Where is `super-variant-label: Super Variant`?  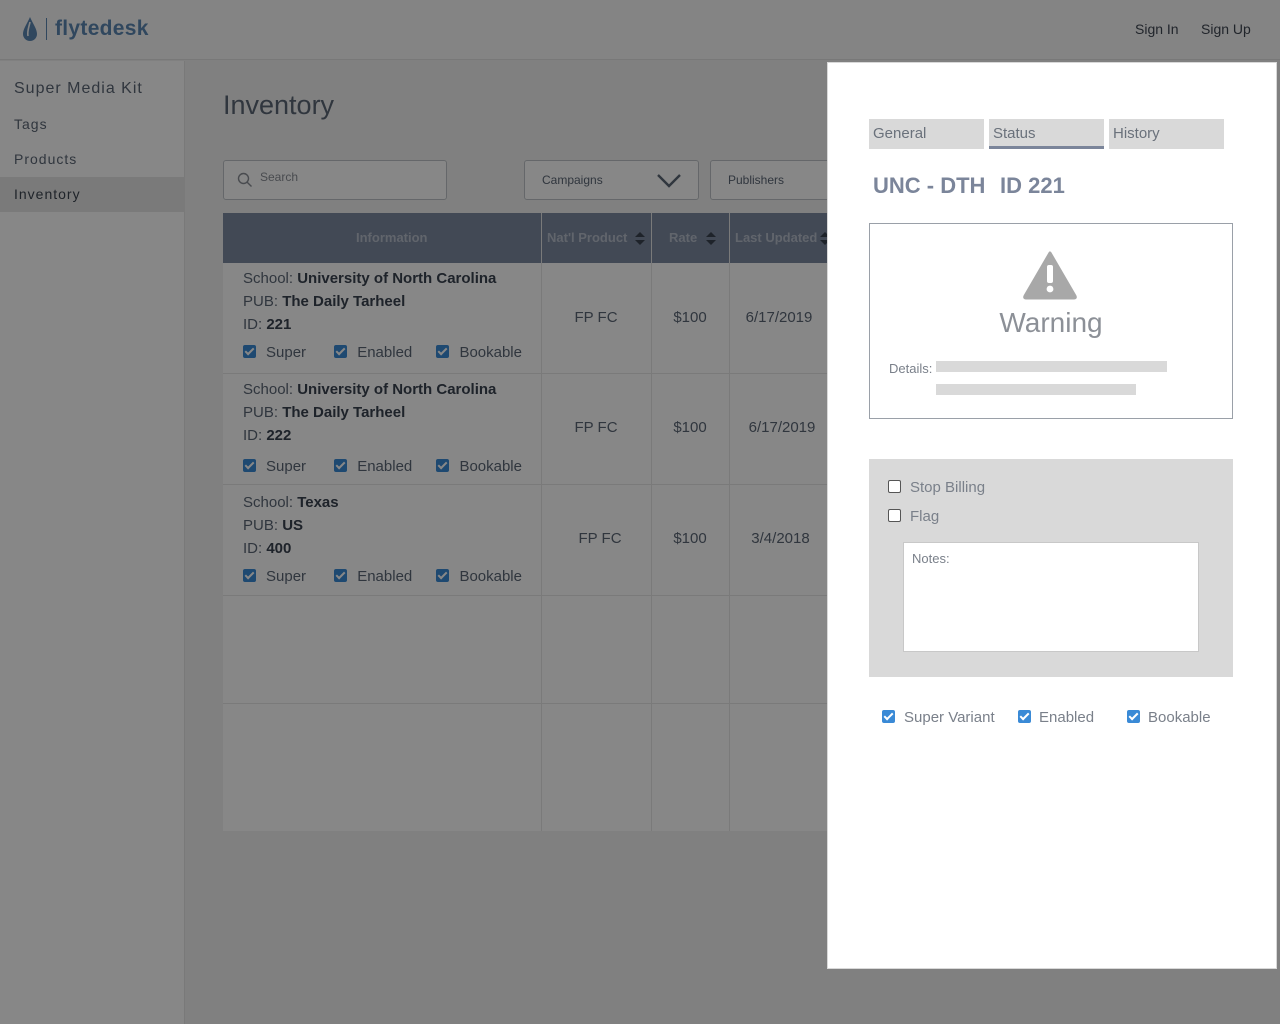
super-variant-label: Super Variant is located at coordinates (949, 717).